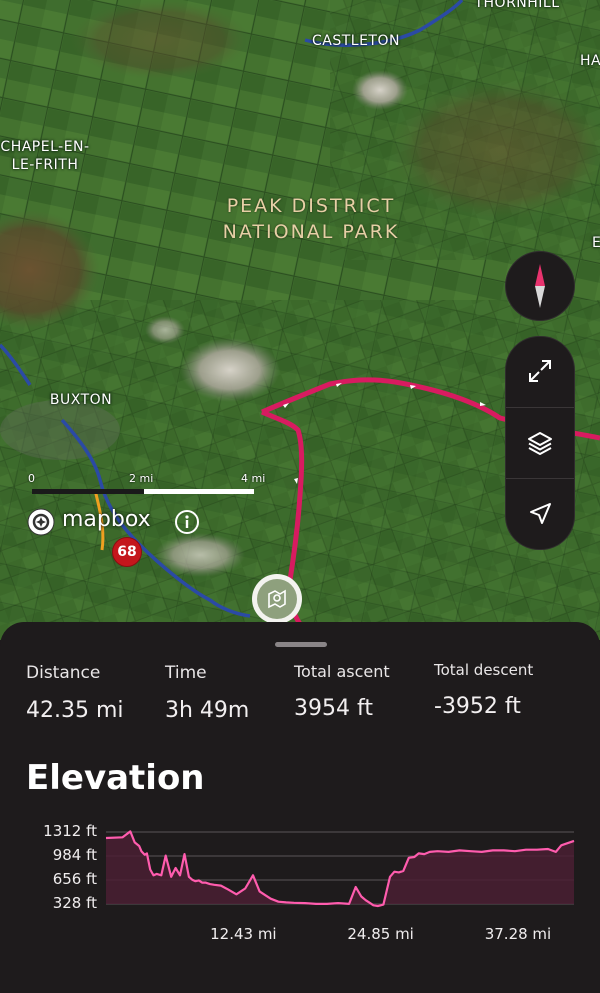  I want to click on scale-label-end: 4 mi, so click(253, 478).